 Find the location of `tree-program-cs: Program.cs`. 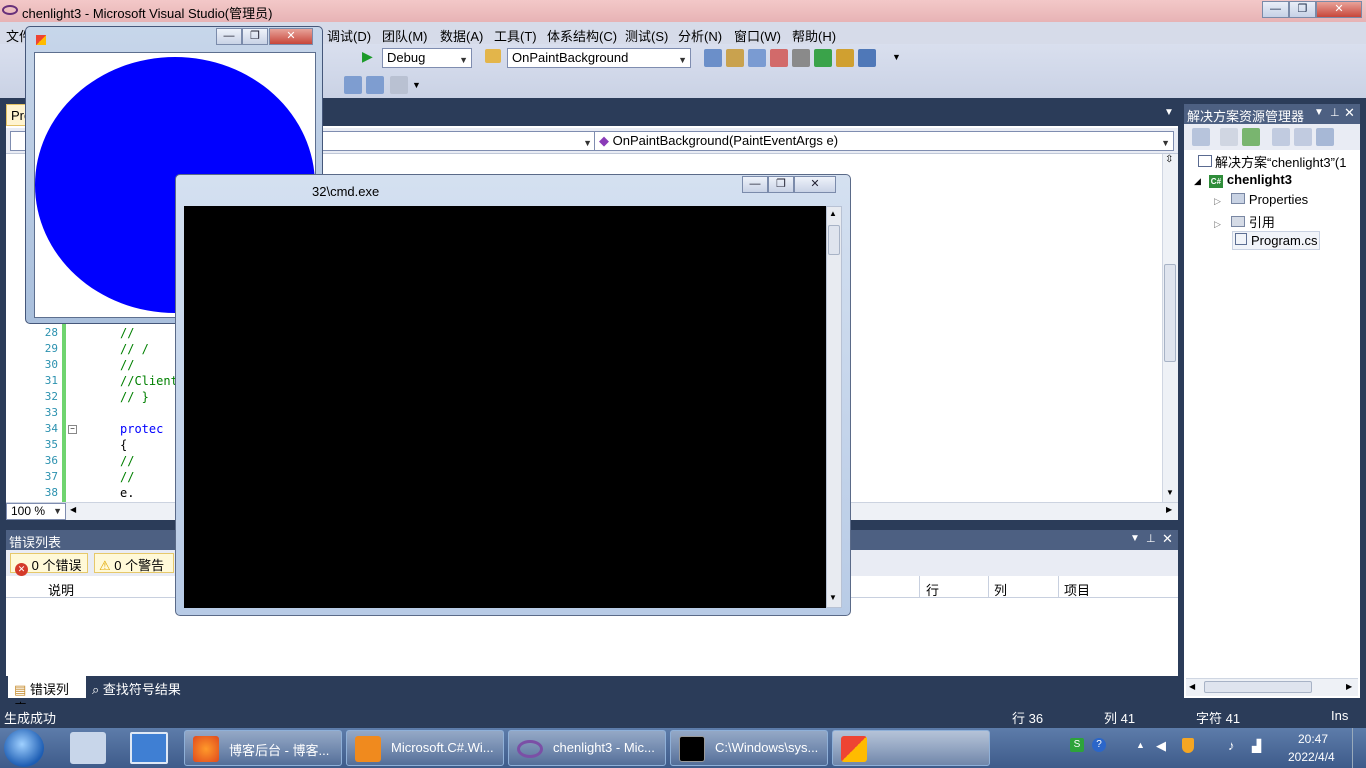

tree-program-cs: Program.cs is located at coordinates (1276, 240).